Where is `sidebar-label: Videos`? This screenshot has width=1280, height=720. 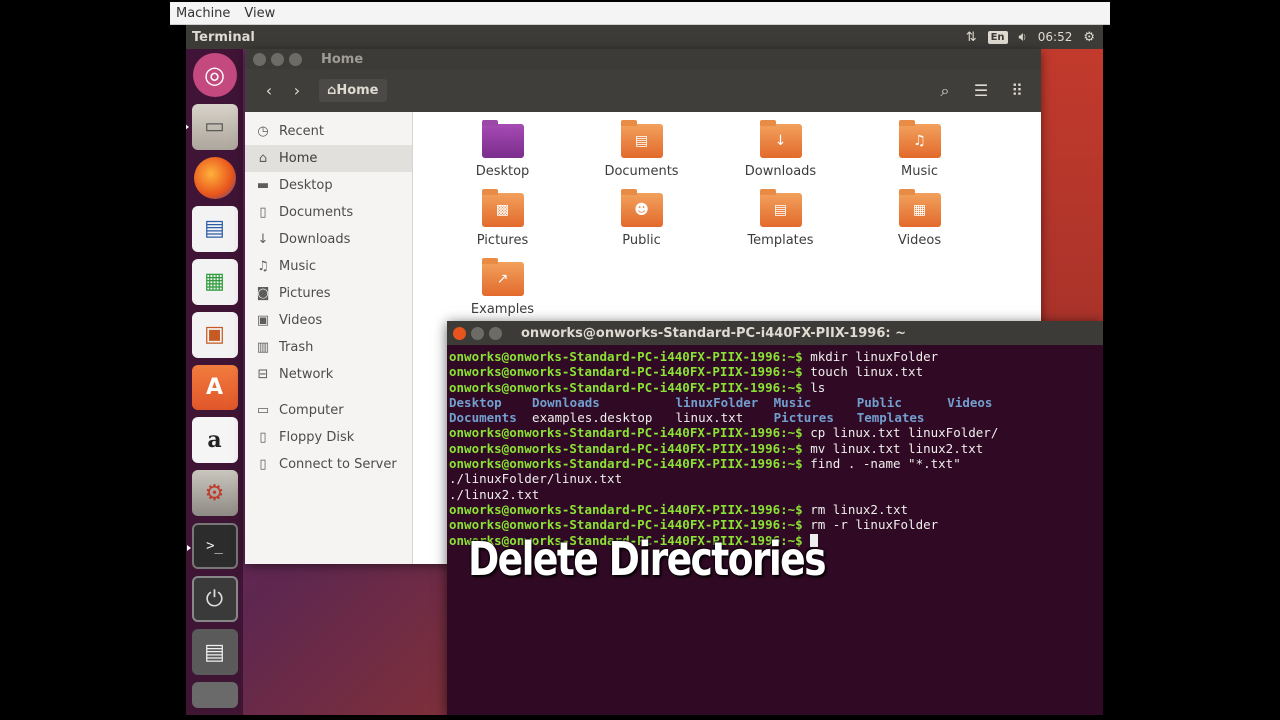
sidebar-label: Videos is located at coordinates (301, 320).